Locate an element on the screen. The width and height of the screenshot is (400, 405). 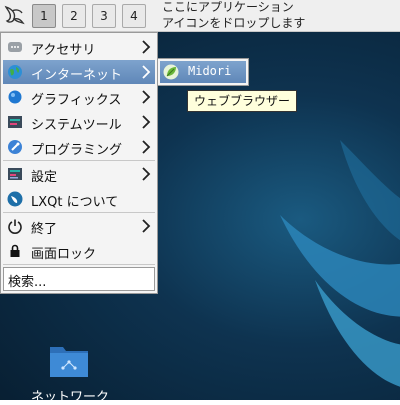
menu-item-system-tools: システムツール is located at coordinates (79, 122).